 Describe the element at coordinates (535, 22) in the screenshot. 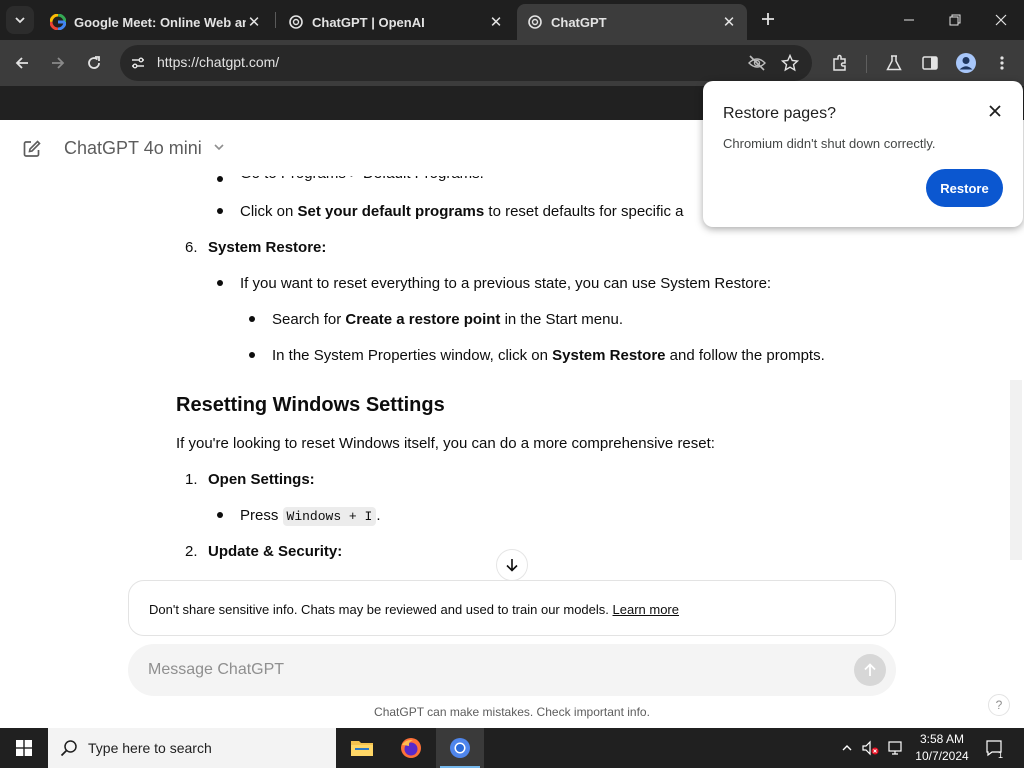

I see `openai-icon` at that location.